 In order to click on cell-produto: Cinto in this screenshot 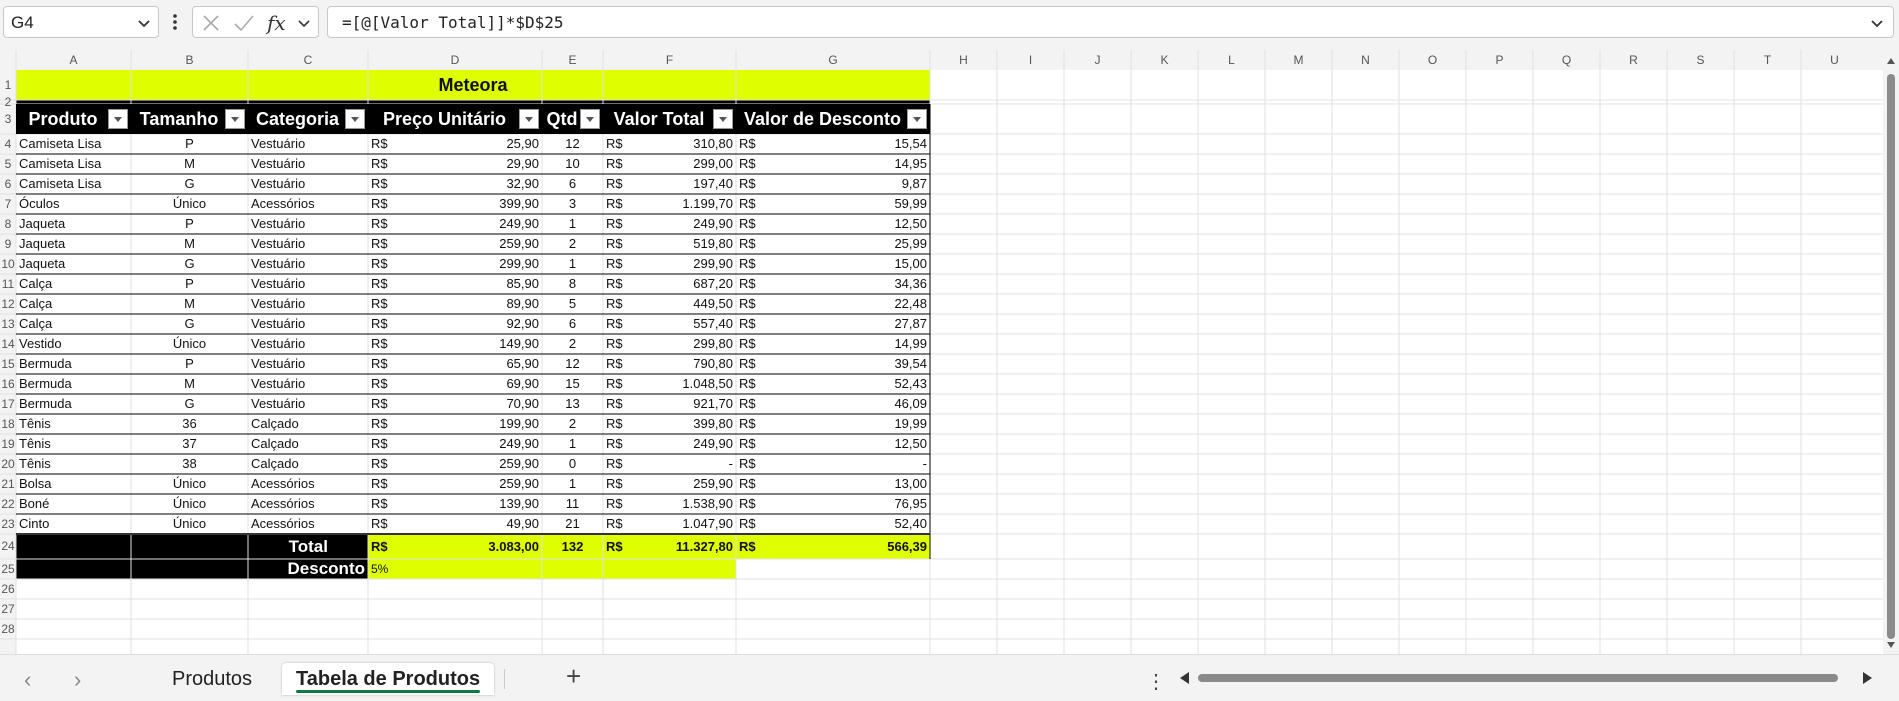, I will do `click(34, 523)`.